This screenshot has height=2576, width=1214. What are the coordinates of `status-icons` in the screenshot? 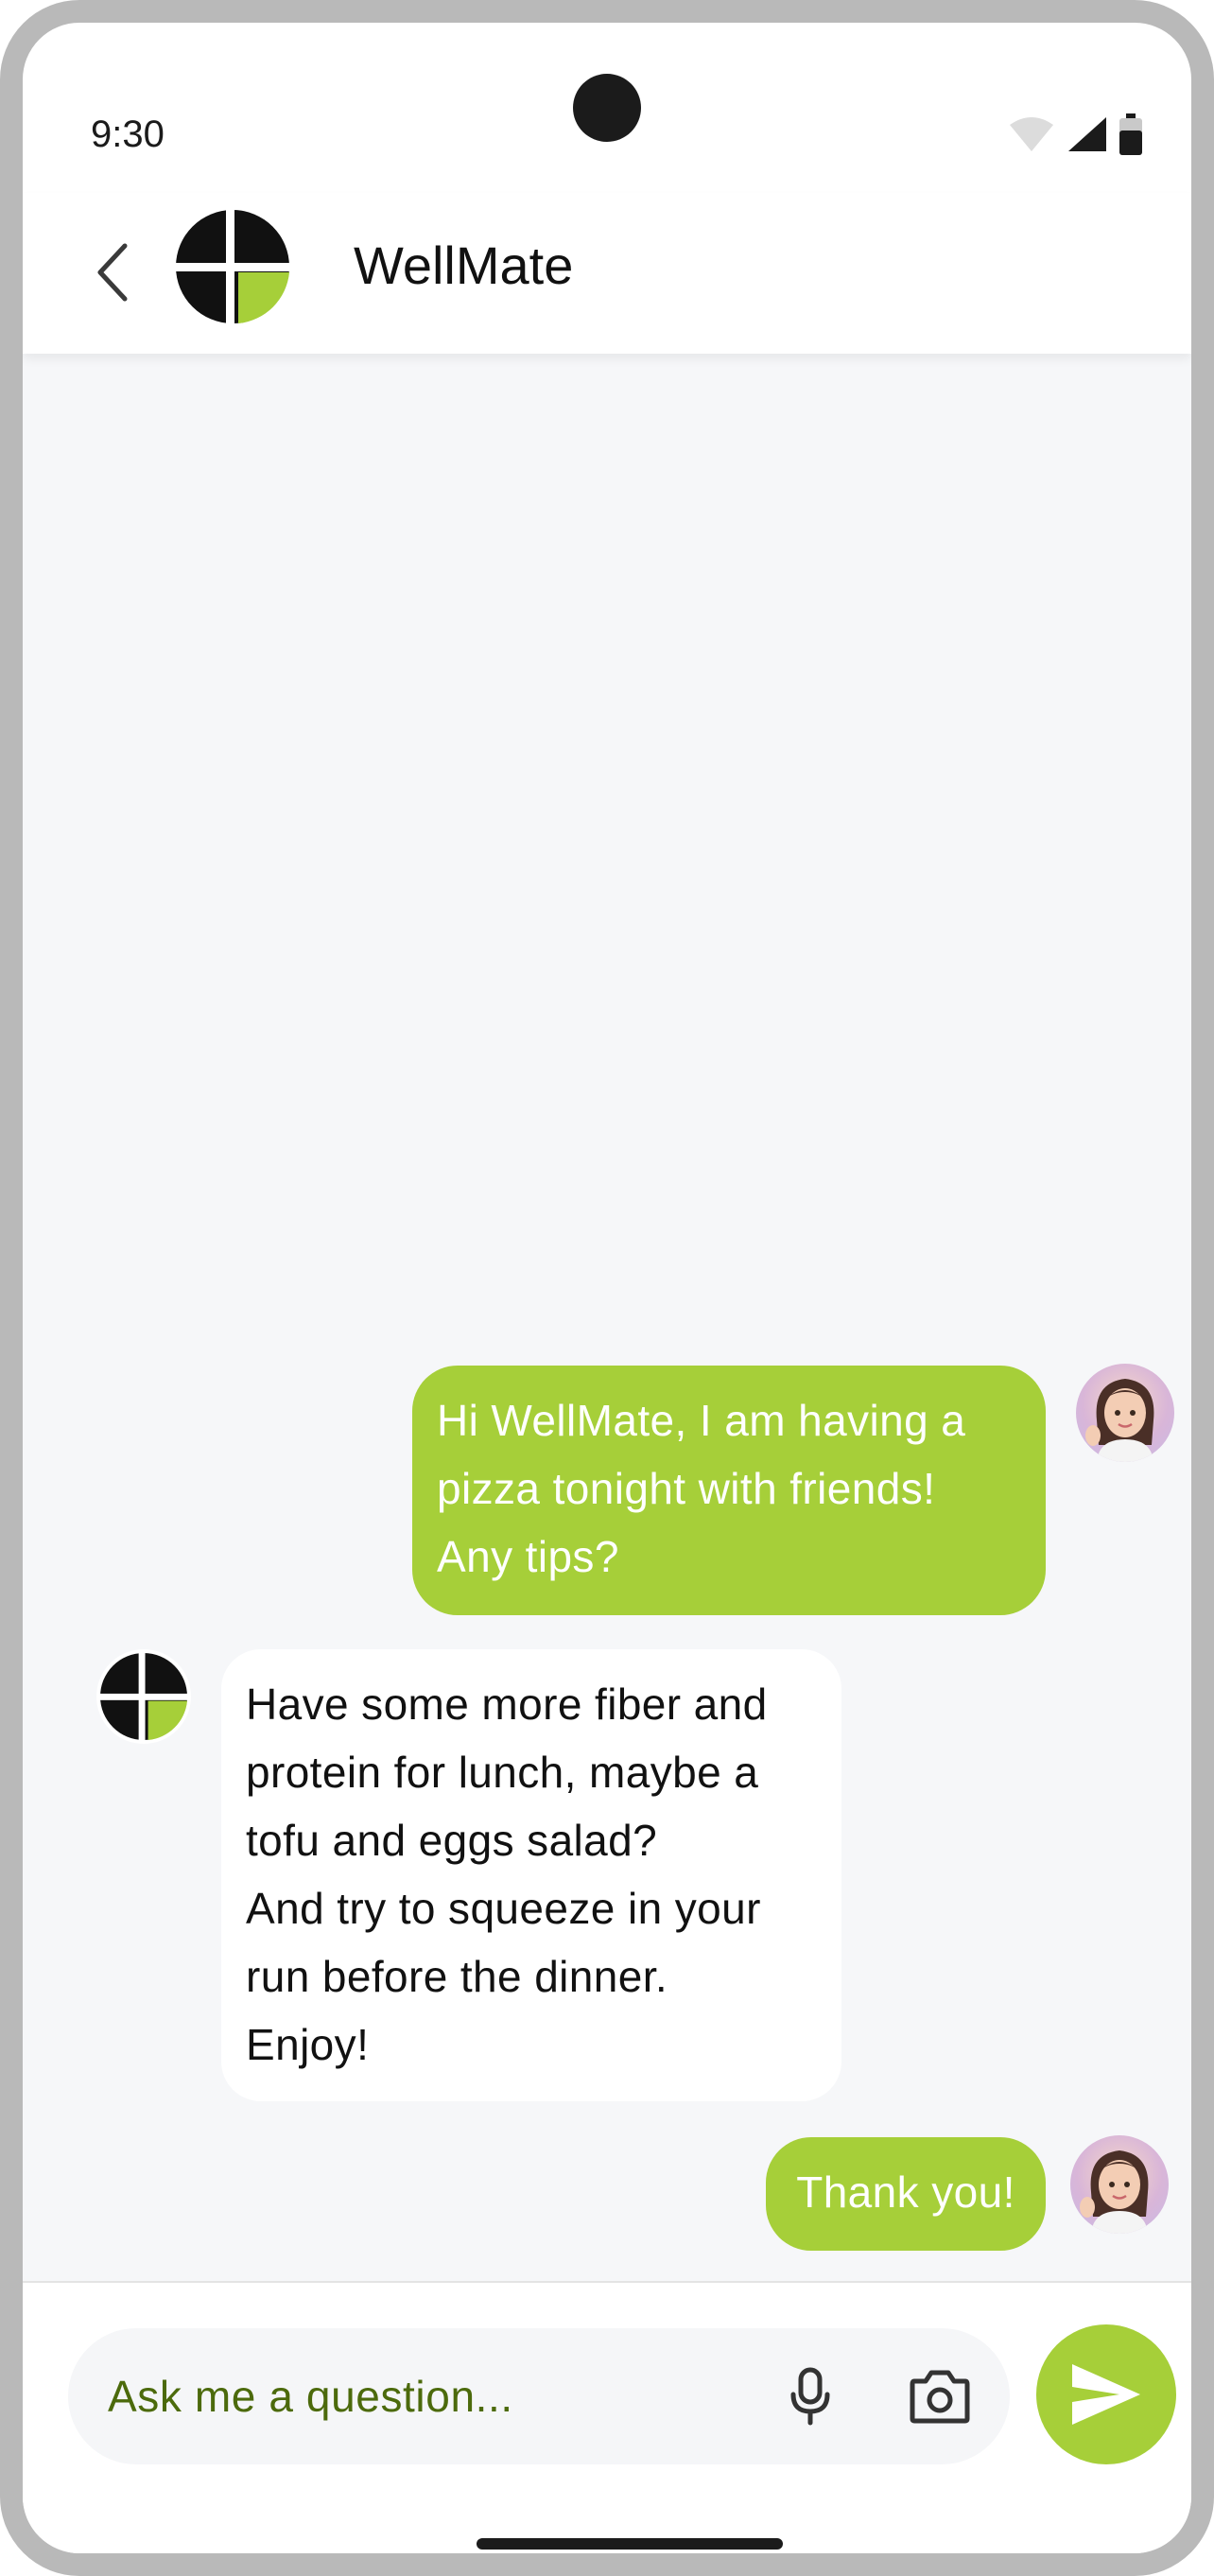 It's located at (1075, 134).